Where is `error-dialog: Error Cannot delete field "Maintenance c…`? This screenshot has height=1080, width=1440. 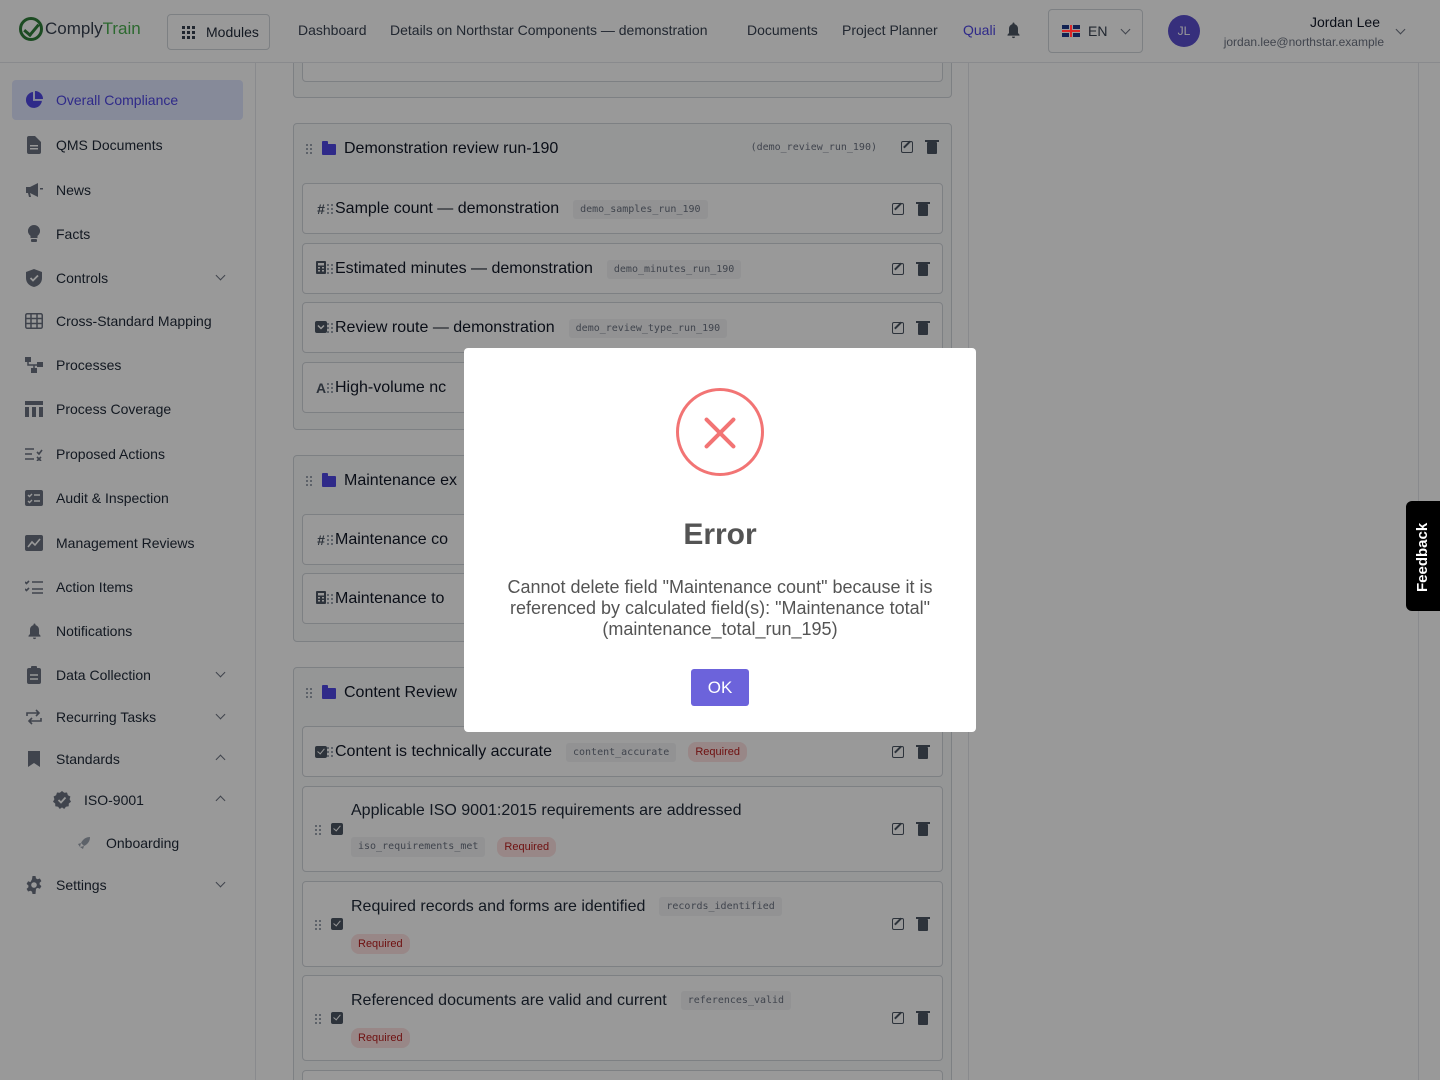 error-dialog: Error Cannot delete field "Maintenance c… is located at coordinates (720, 540).